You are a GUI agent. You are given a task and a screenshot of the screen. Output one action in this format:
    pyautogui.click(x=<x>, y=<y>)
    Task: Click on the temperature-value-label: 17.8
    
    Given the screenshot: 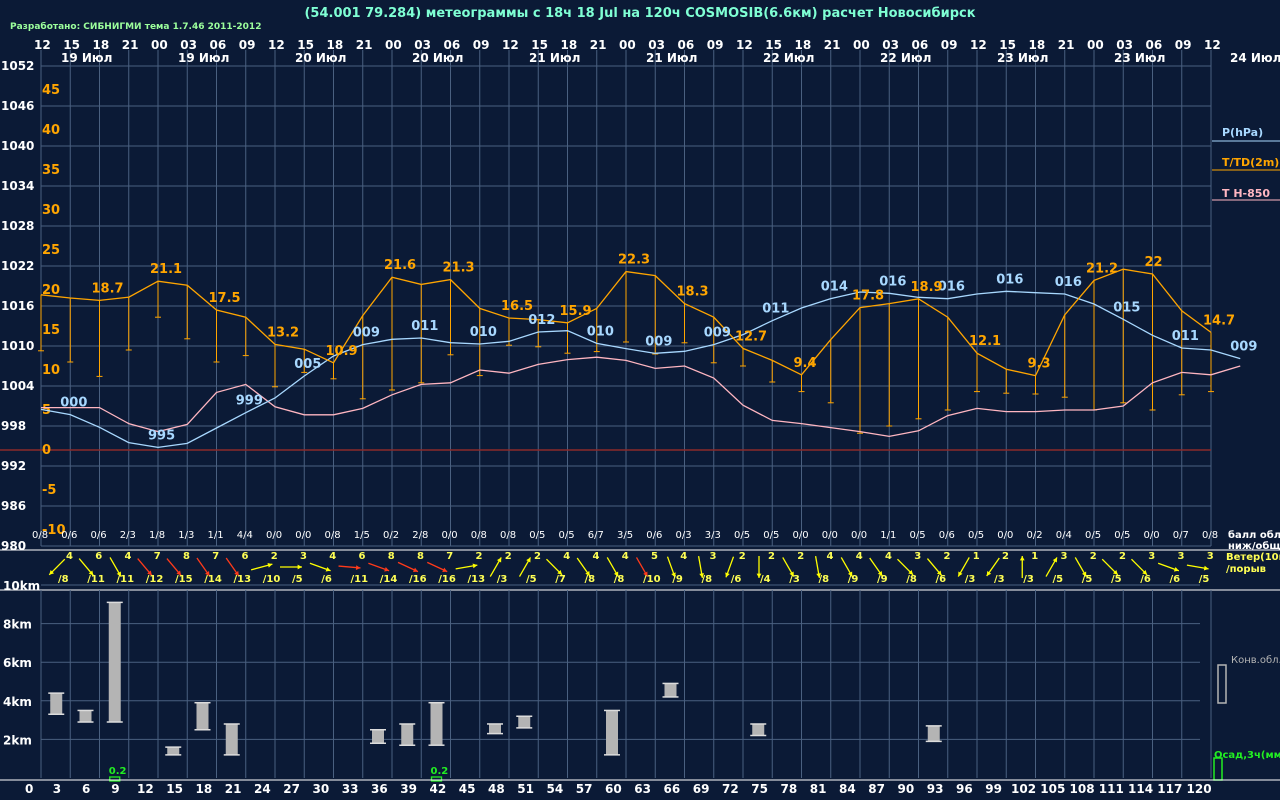 What is the action you would take?
    pyautogui.click(x=868, y=296)
    